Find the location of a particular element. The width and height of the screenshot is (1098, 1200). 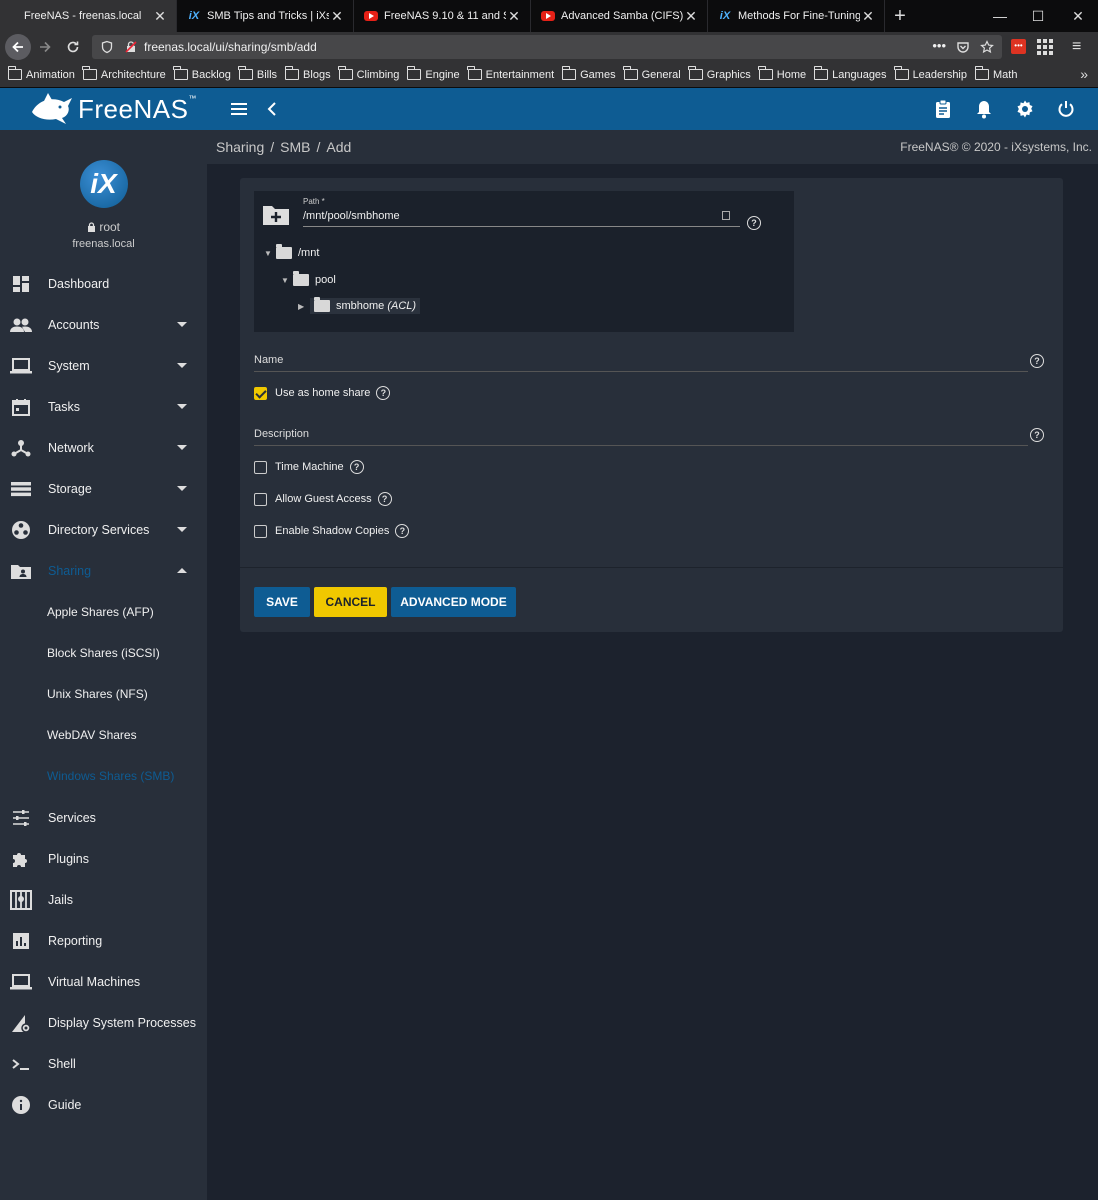

extension-icon: ••• is located at coordinates (1018, 46).